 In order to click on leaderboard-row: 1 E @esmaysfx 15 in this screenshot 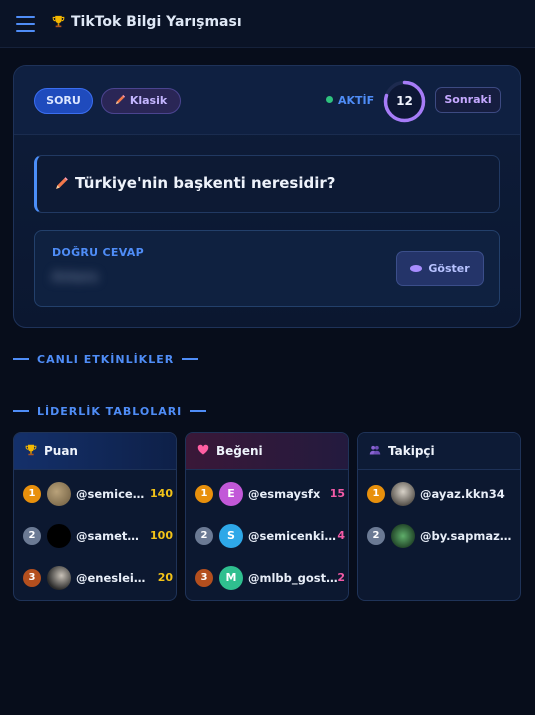, I will do `click(270, 494)`.